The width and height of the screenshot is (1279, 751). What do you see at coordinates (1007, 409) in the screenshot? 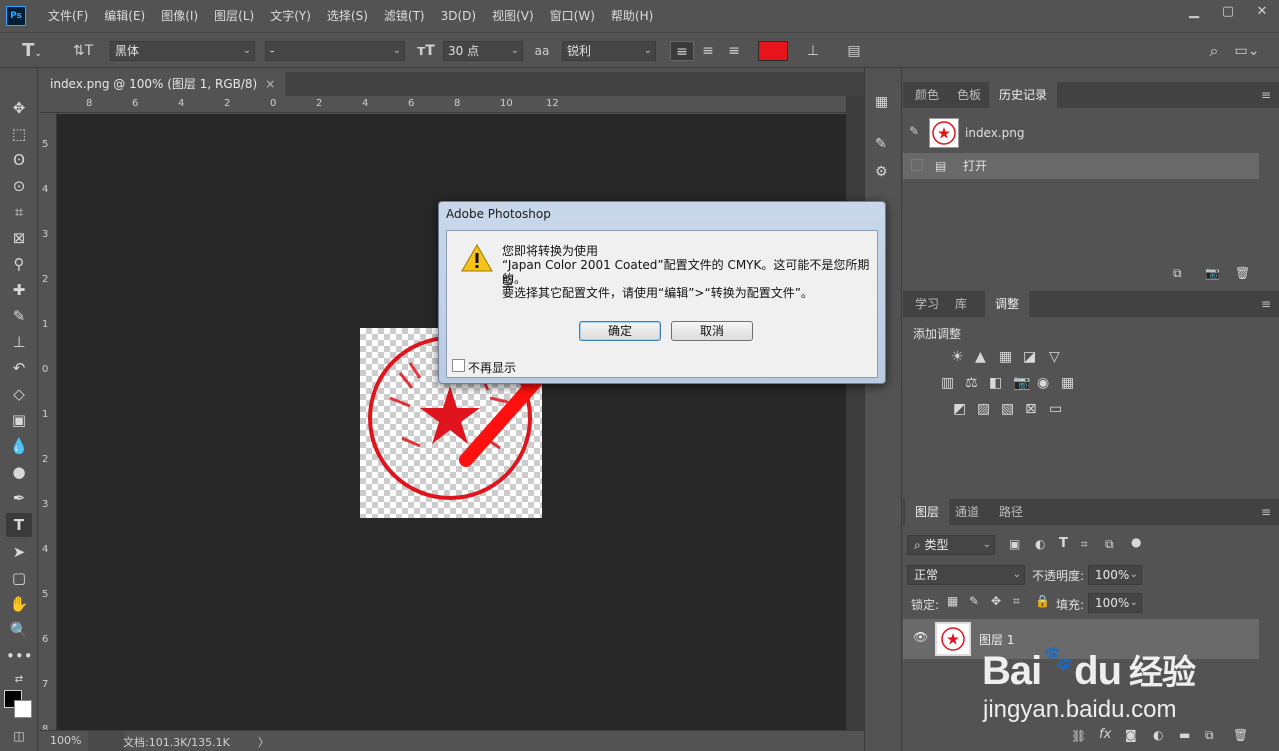
I see `threshold-icon: ▧` at bounding box center [1007, 409].